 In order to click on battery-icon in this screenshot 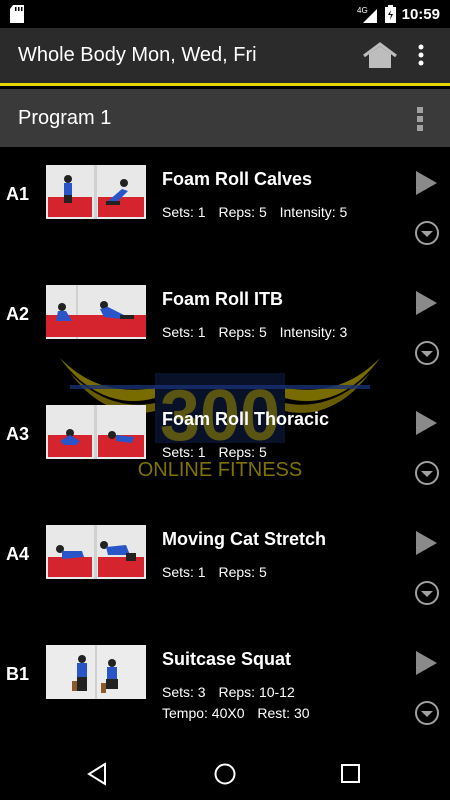, I will do `click(390, 14)`.